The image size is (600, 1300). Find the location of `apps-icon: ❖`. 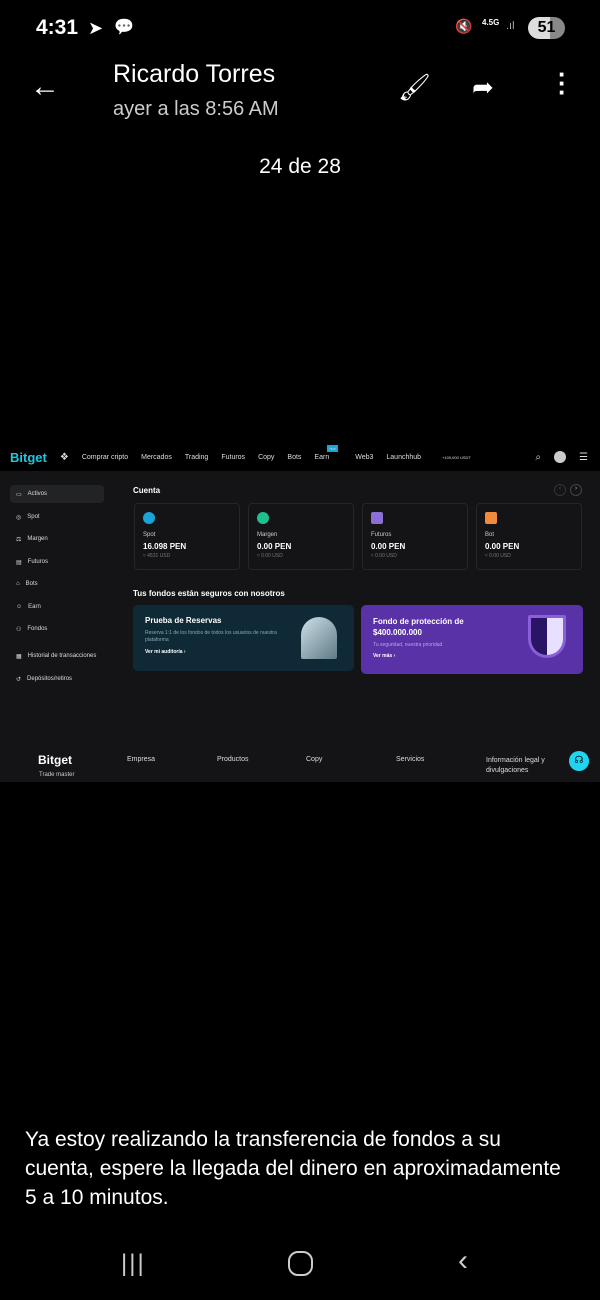

apps-icon: ❖ is located at coordinates (64, 457).